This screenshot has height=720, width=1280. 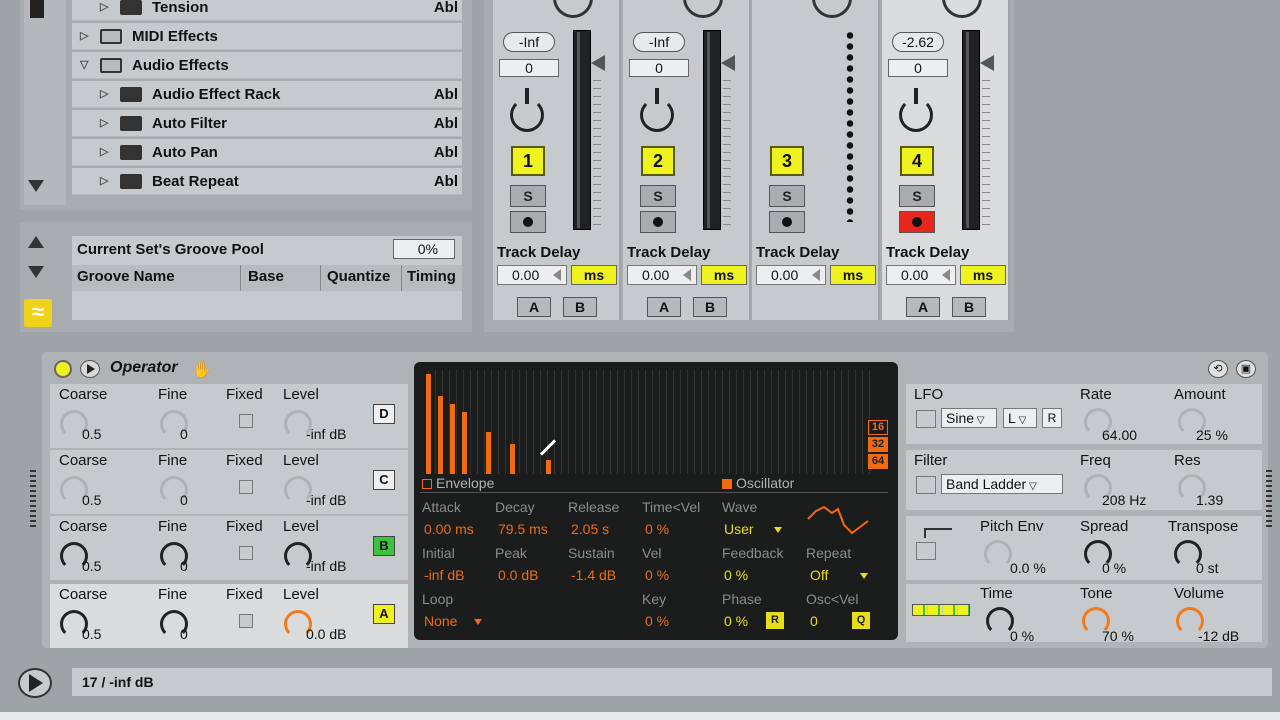 I want to click on device-resize-handle, so click(x=33, y=500).